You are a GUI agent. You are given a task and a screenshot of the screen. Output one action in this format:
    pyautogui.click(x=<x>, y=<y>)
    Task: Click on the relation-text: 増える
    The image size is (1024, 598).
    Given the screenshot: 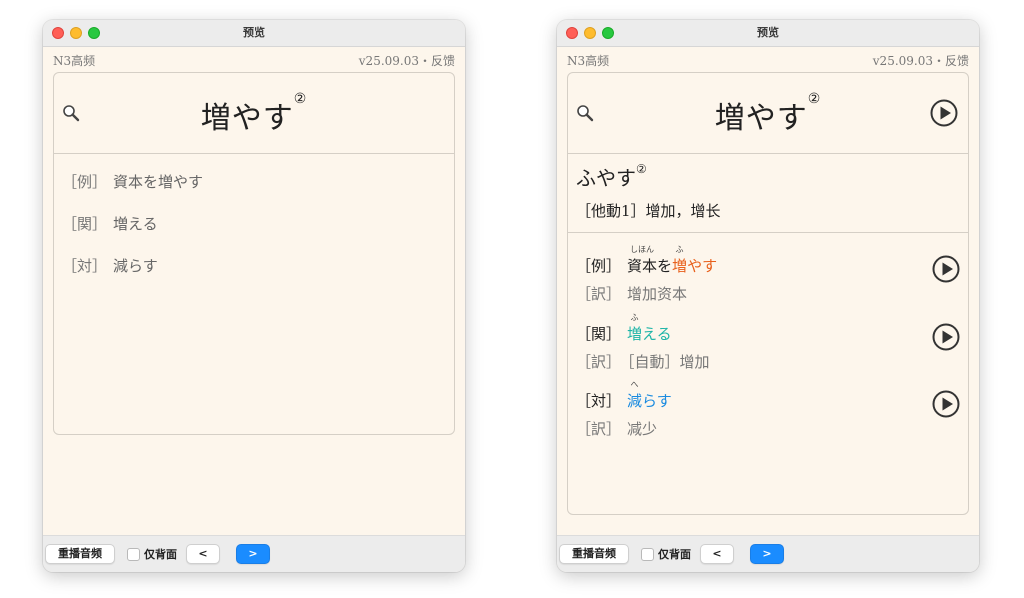 What is the action you would take?
    pyautogui.click(x=135, y=224)
    